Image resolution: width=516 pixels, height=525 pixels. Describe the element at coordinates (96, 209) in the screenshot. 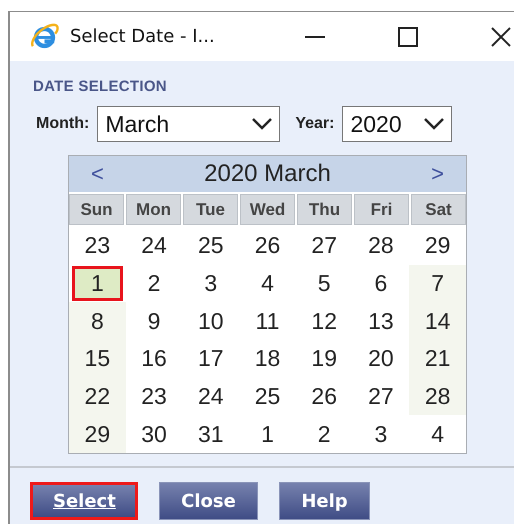

I see `weekday-header: Sun` at that location.